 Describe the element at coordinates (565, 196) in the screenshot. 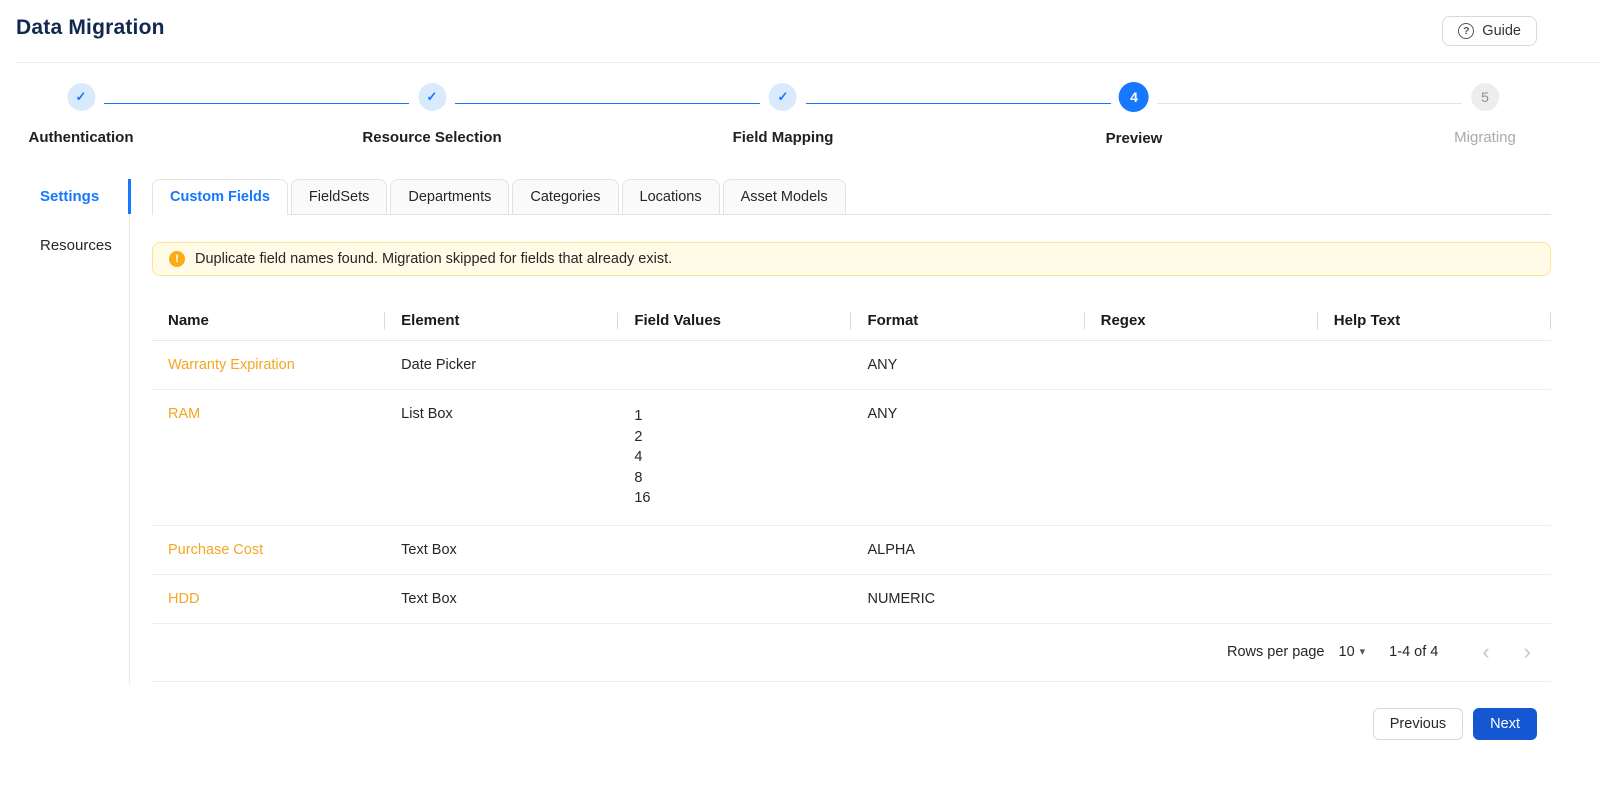

I see `tab-categories: Categories` at that location.